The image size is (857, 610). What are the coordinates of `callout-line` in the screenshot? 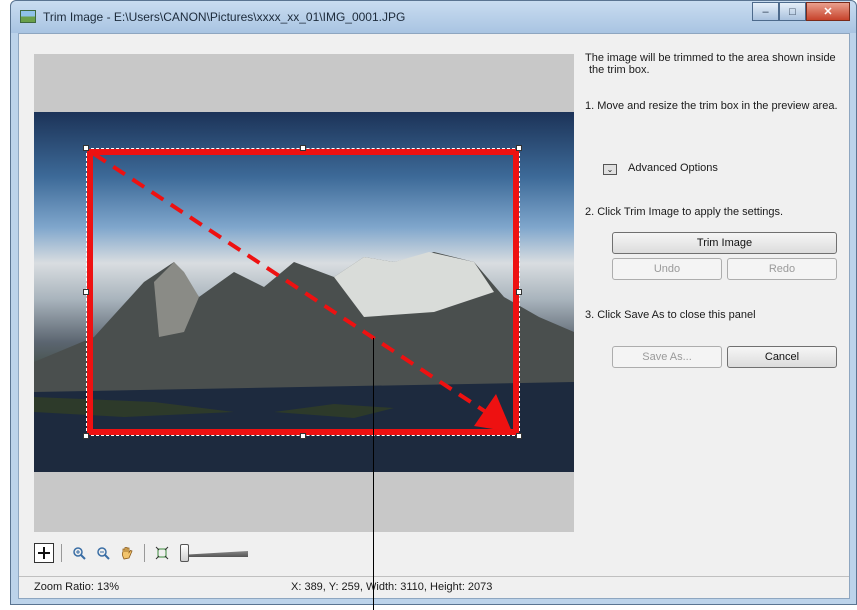 It's located at (373, 474).